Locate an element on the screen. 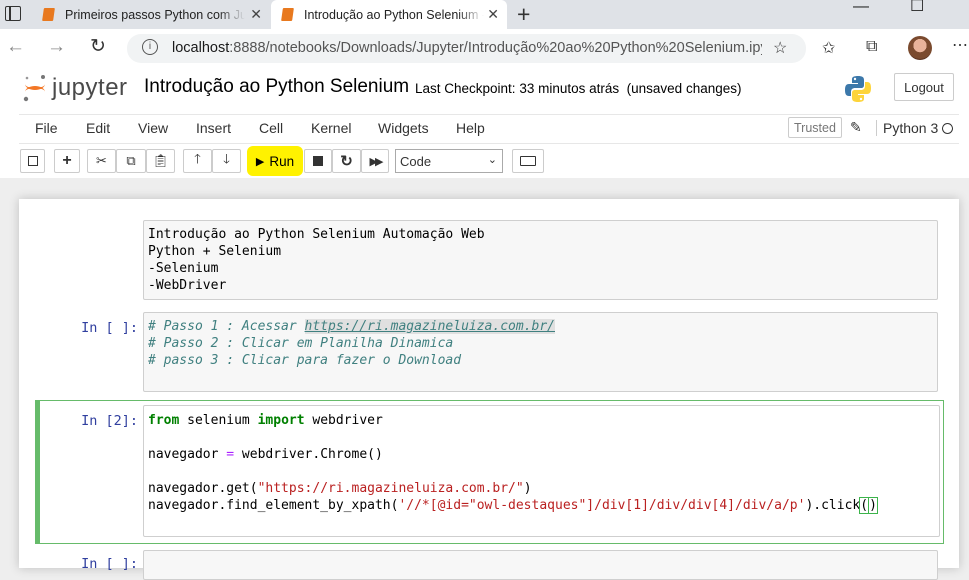 The width and height of the screenshot is (969, 580). cell-type-value: Code is located at coordinates (416, 161).